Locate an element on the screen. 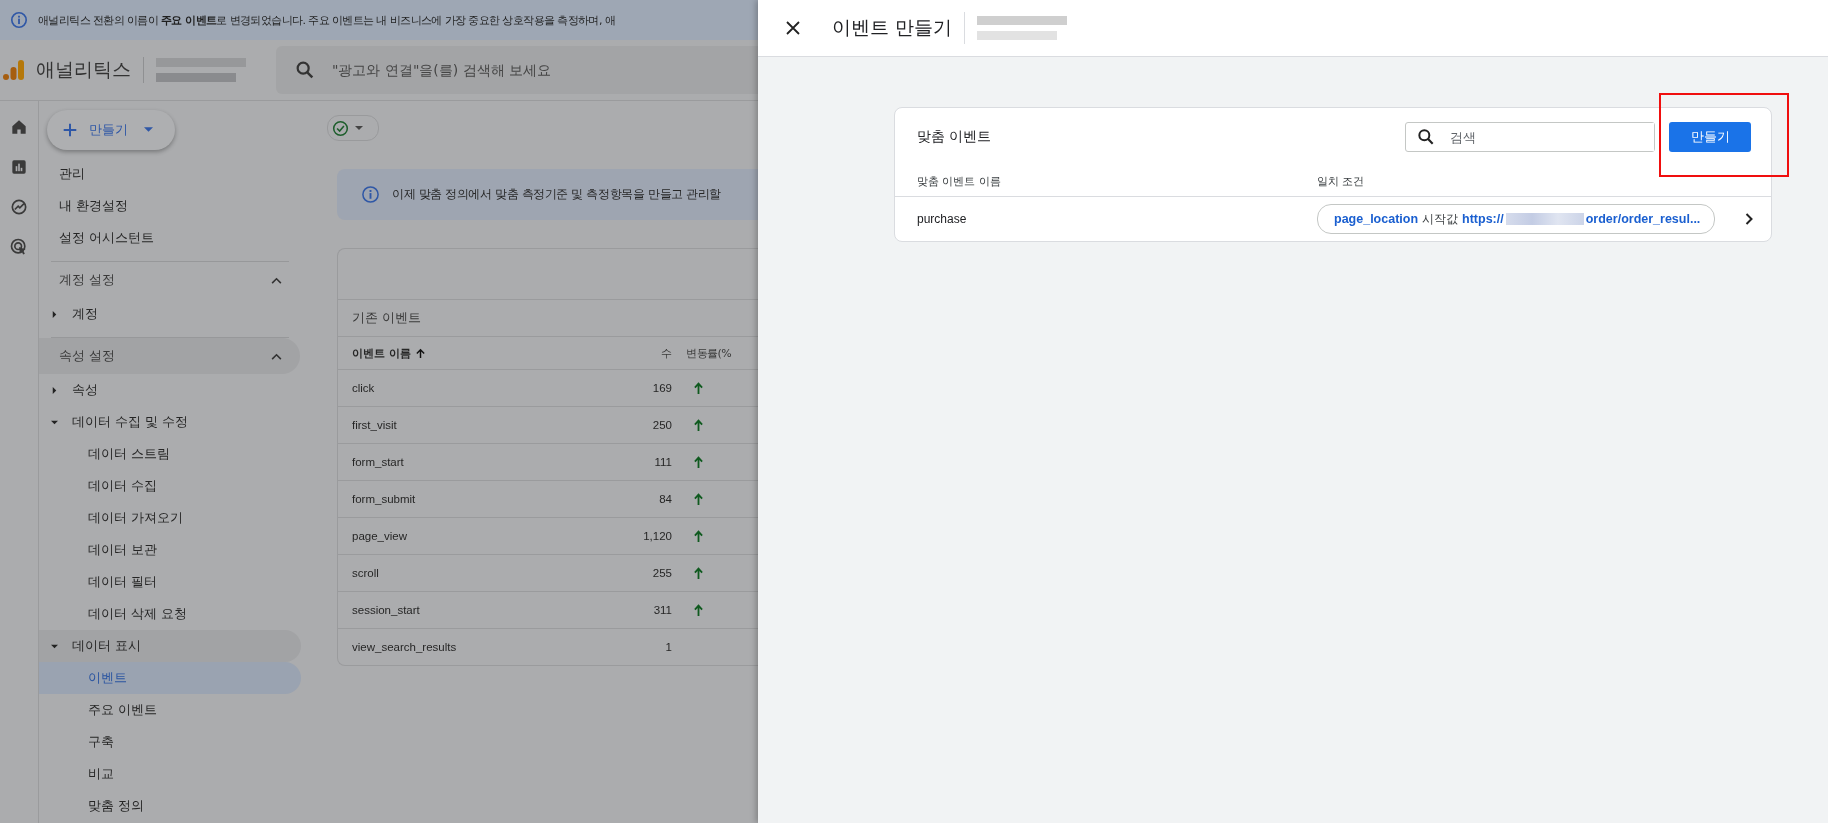  close-icon is located at coordinates (793, 28).